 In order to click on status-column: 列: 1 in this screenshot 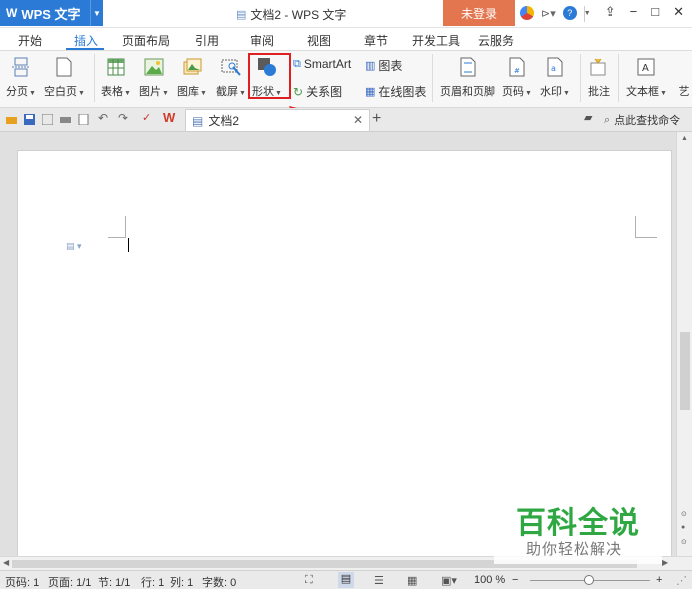, I will do `click(181, 581)`.